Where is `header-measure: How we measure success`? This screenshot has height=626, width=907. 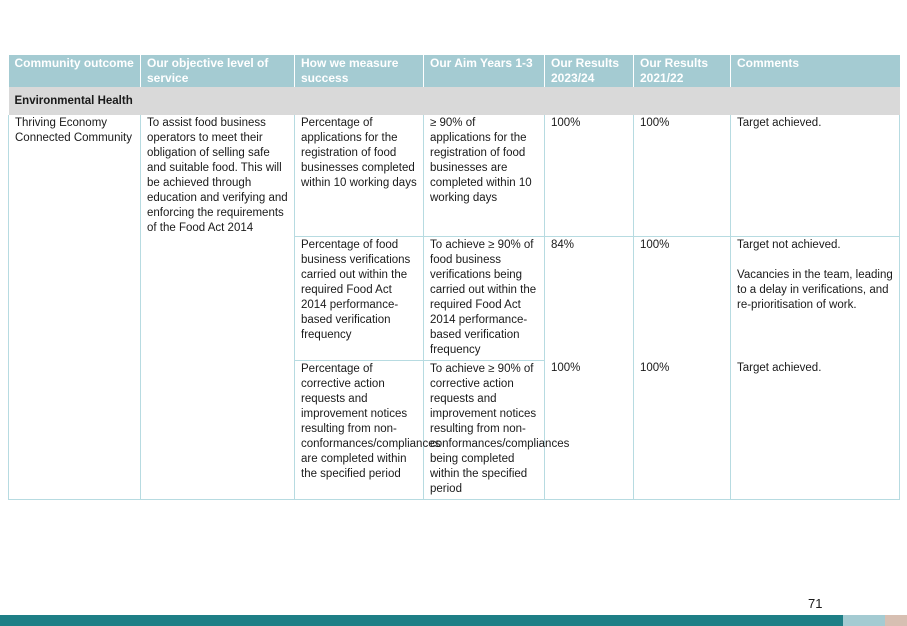 header-measure: How we measure success is located at coordinates (359, 71).